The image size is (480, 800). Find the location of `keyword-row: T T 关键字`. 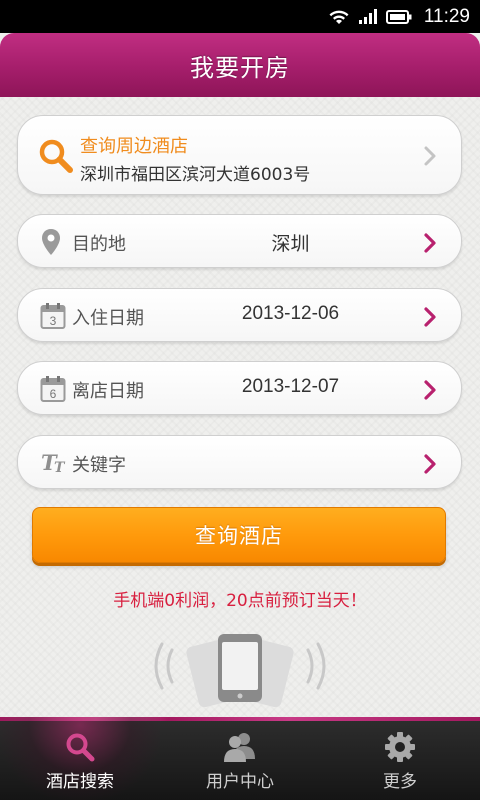

keyword-row: T T 关键字 is located at coordinates (239, 462).